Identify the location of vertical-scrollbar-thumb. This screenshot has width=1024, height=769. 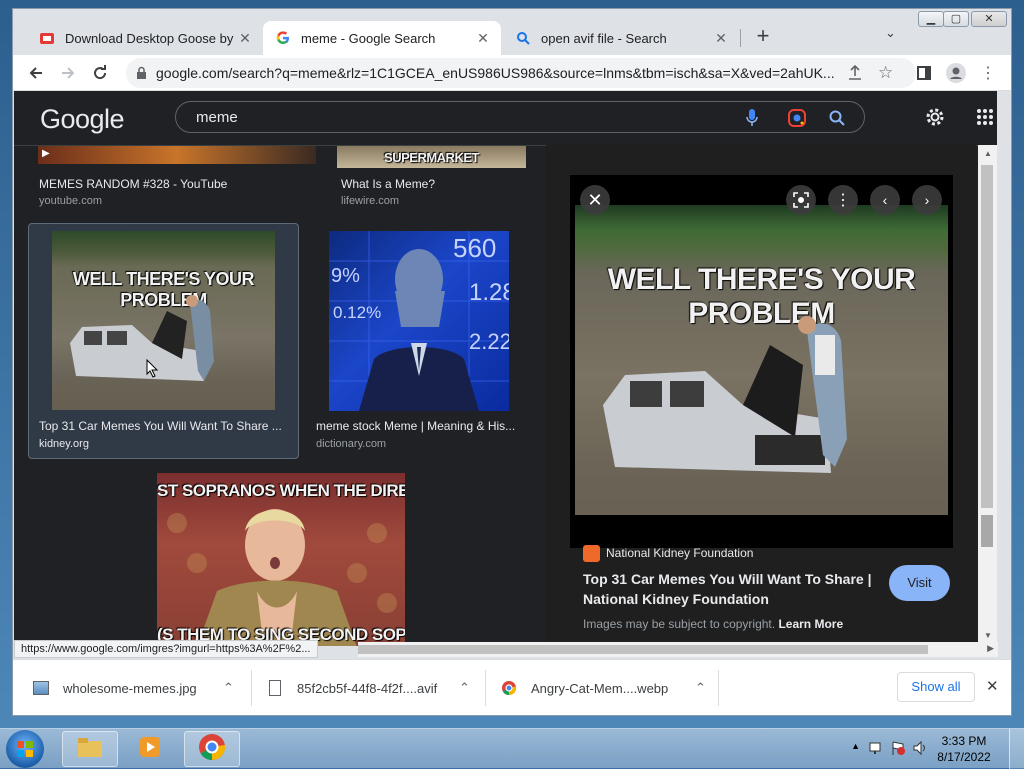
(987, 336).